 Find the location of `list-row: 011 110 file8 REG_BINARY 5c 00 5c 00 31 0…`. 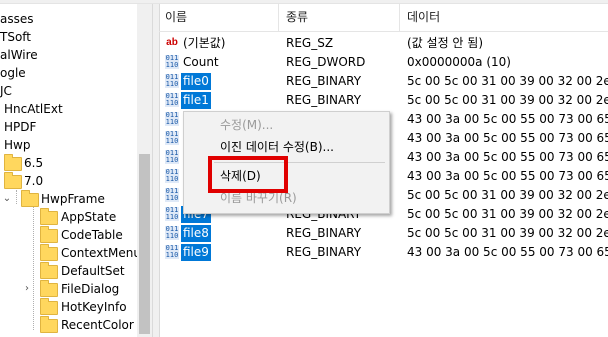

list-row: 011 110 file8 REG_BINARY 5c 00 5c 00 31 0… is located at coordinates (383, 233).